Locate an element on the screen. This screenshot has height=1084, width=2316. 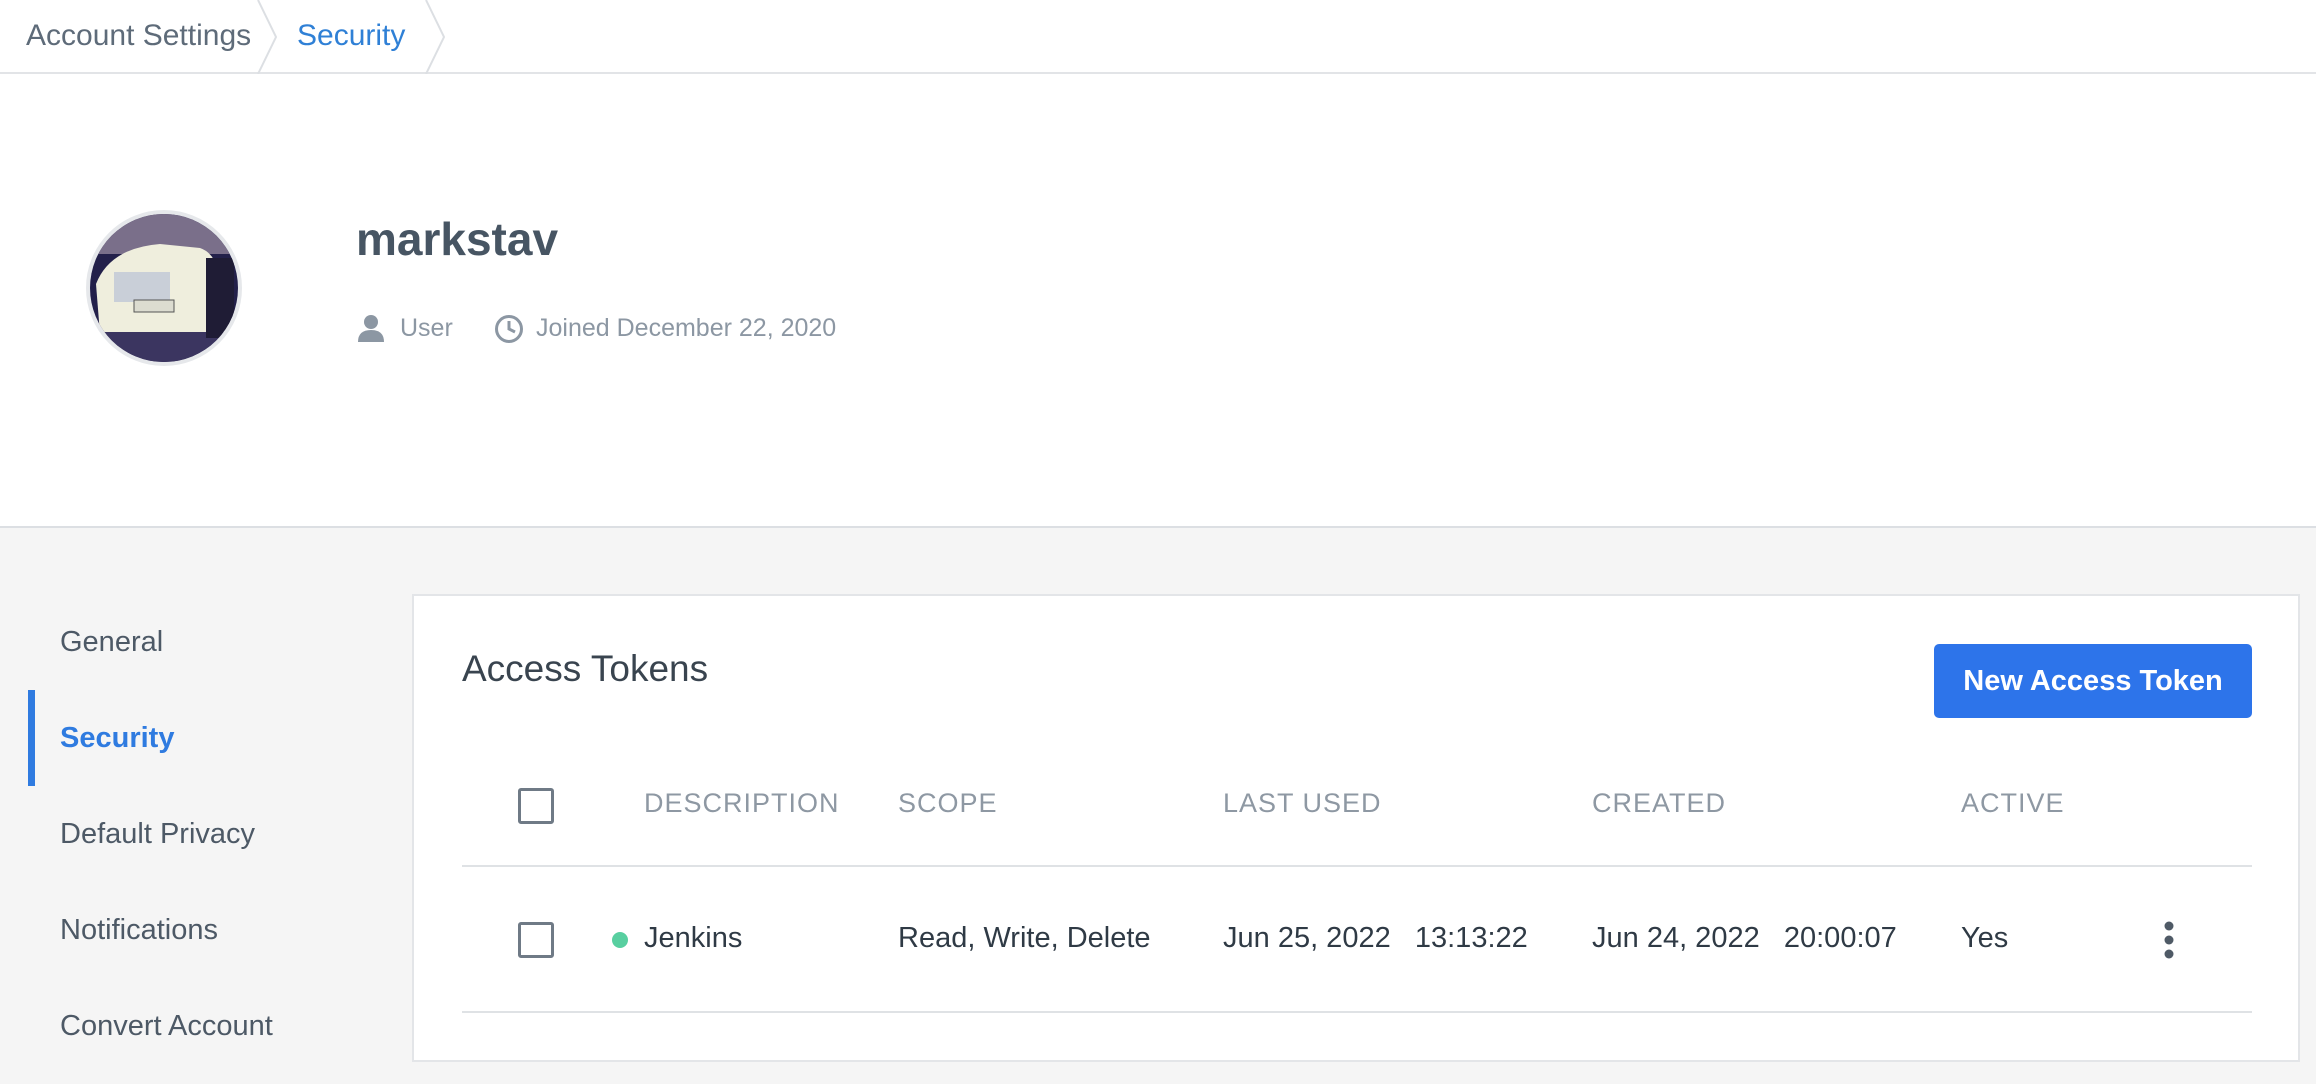
column-header-scope: SCOPE is located at coordinates (948, 803).